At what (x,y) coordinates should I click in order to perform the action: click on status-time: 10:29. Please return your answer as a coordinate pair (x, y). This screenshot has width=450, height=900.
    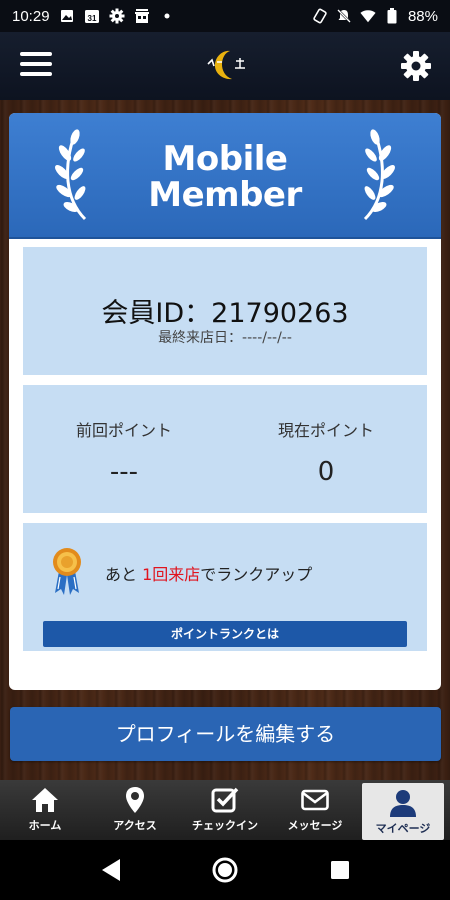
    Looking at the image, I should click on (31, 16).